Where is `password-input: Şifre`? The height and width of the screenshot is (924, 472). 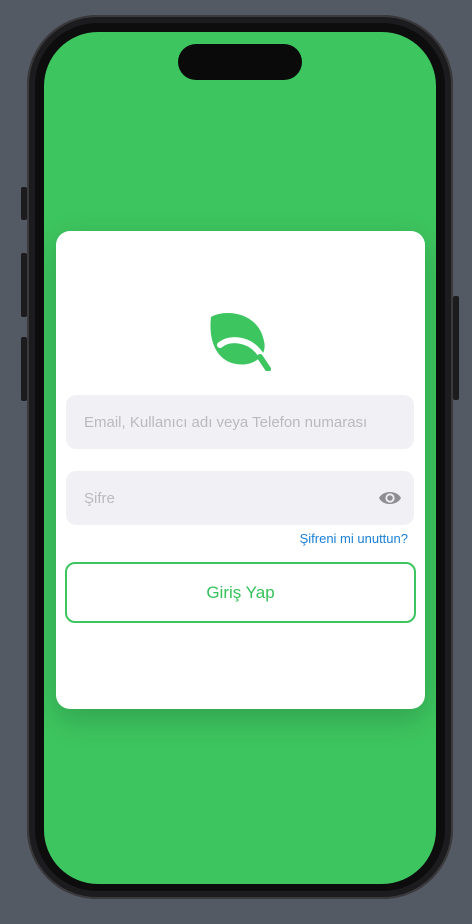
password-input: Şifre is located at coordinates (240, 498).